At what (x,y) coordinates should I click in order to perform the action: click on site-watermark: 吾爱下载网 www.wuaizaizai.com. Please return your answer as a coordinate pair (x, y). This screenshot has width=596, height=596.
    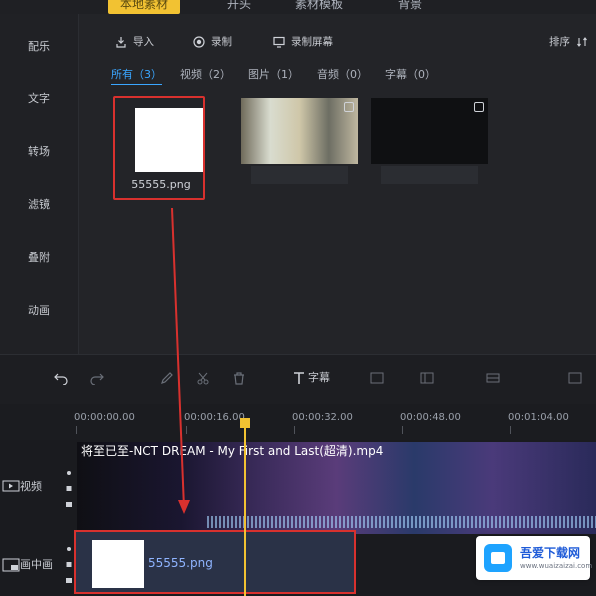
    Looking at the image, I should click on (534, 558).